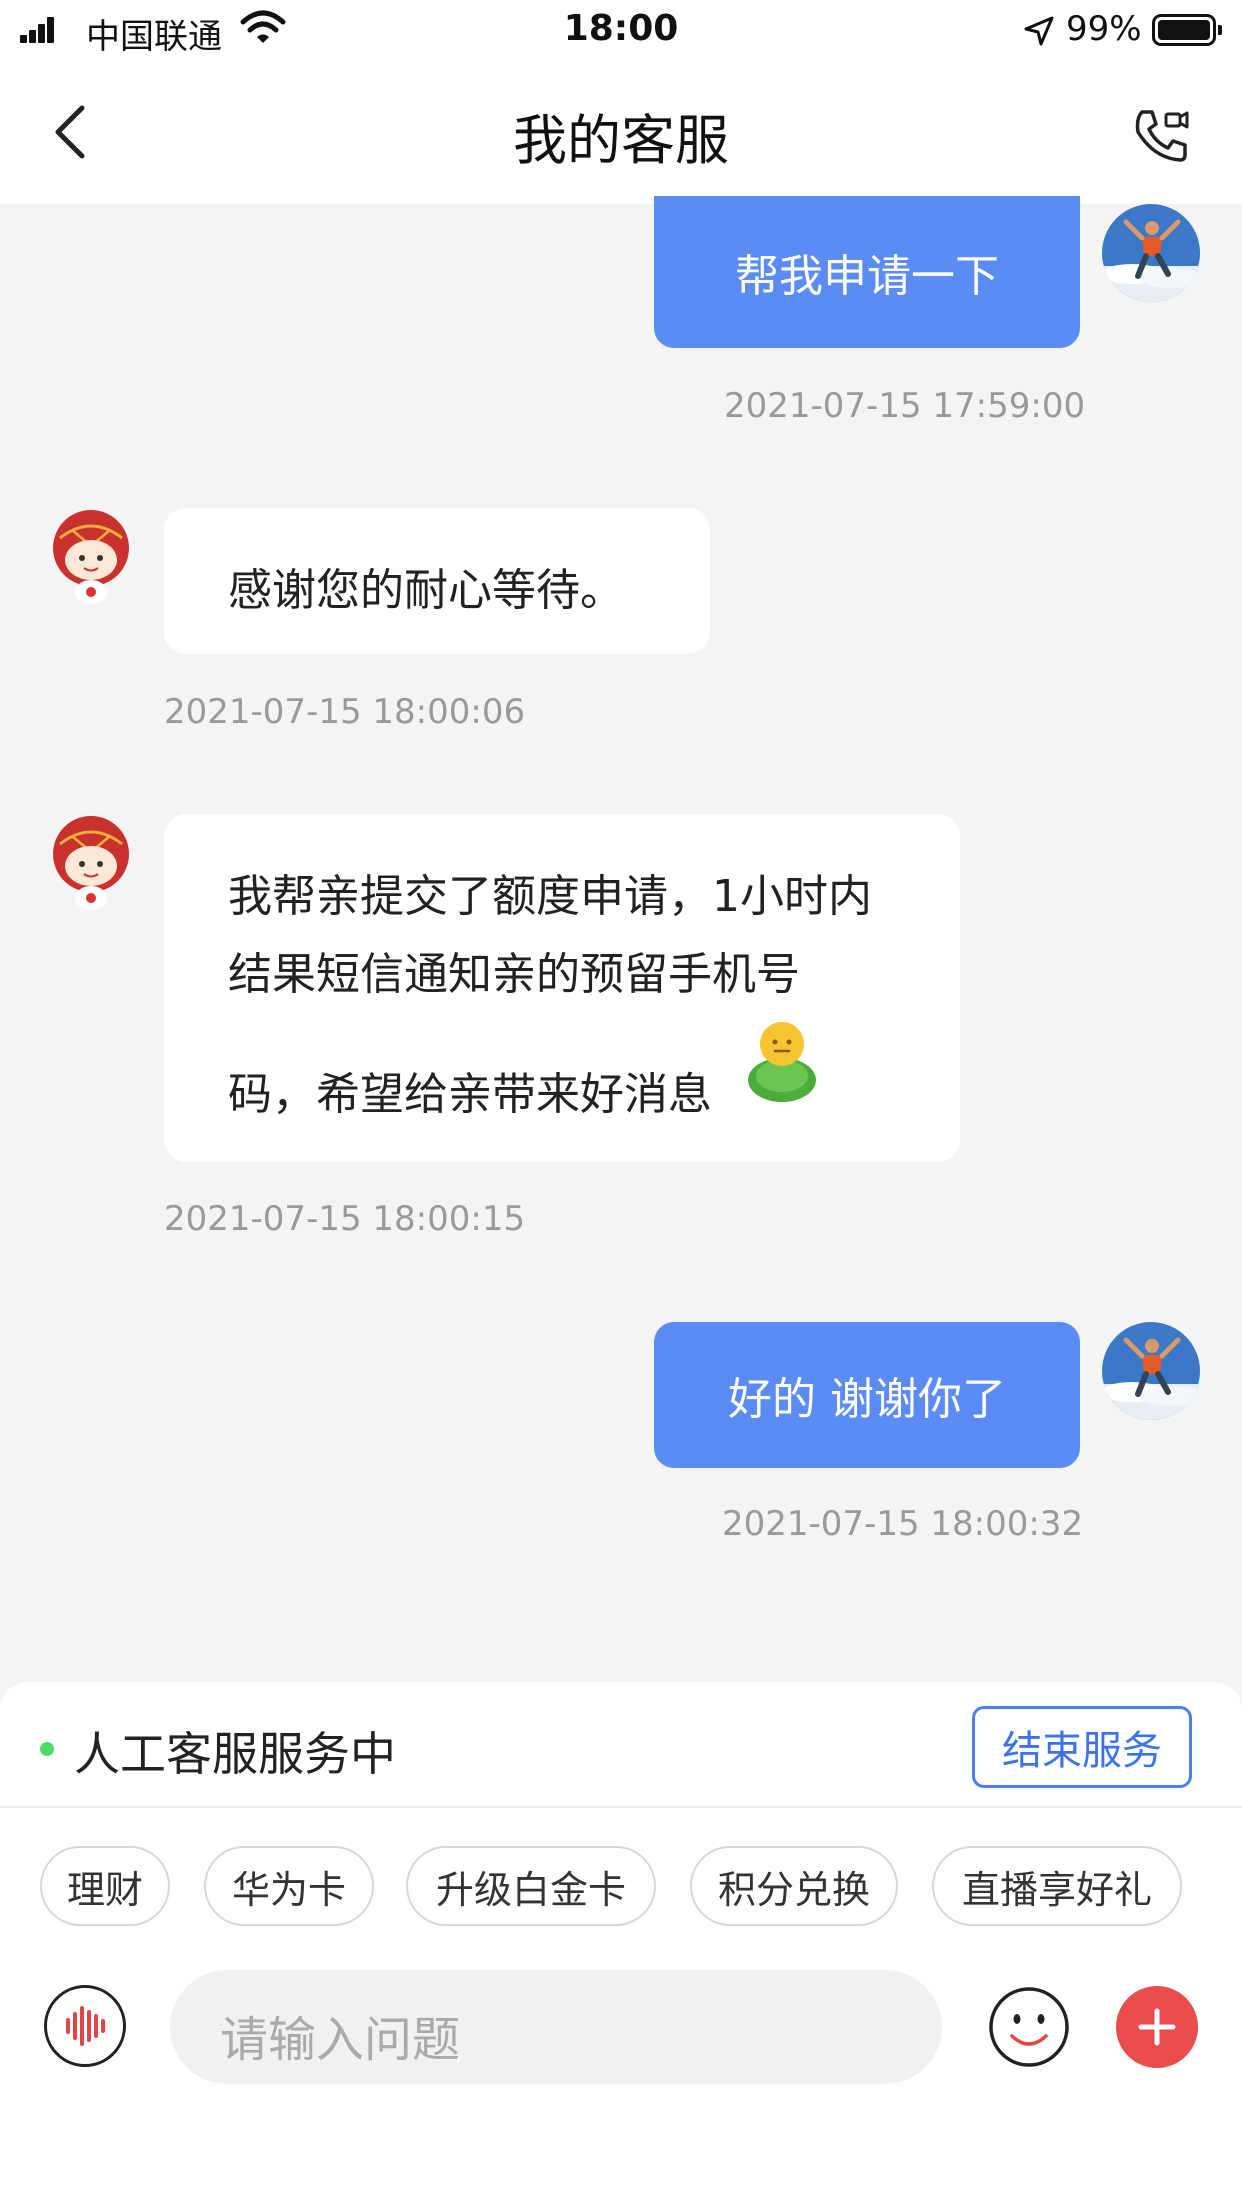 The height and width of the screenshot is (2208, 1242). What do you see at coordinates (1157, 2027) in the screenshot?
I see `plus-icon` at bounding box center [1157, 2027].